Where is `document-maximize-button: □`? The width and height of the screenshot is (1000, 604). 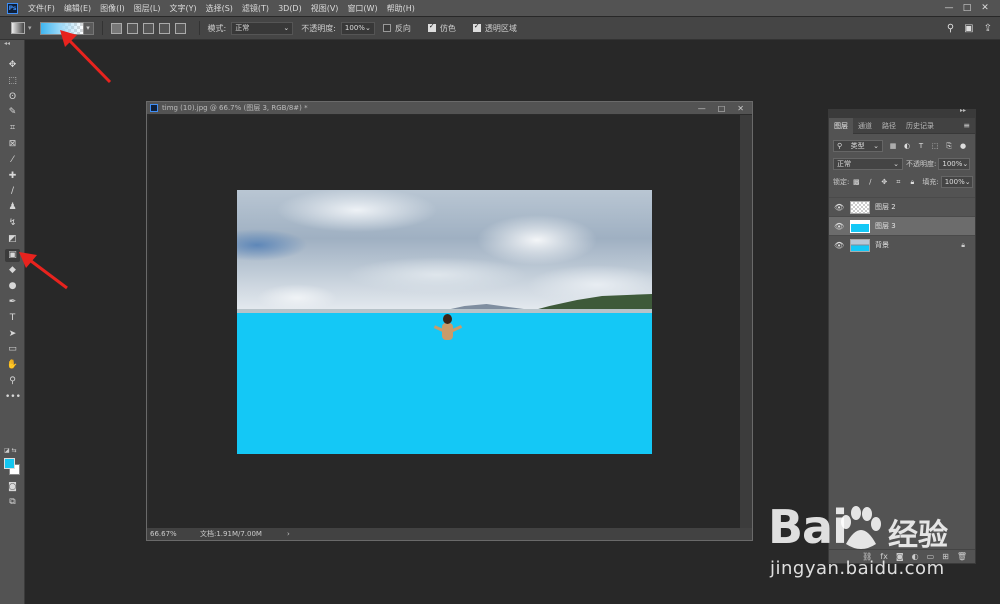 document-maximize-button: □ is located at coordinates (722, 108).